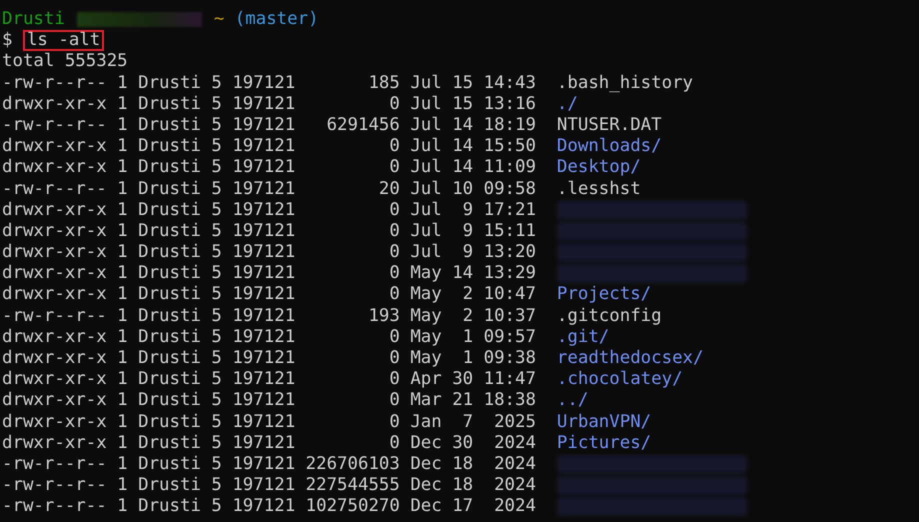 The image size is (919, 522). I want to click on file-details: drwxr-xr-x 1 Drusti 5 197121 0 Jan 7 2025, so click(269, 422).